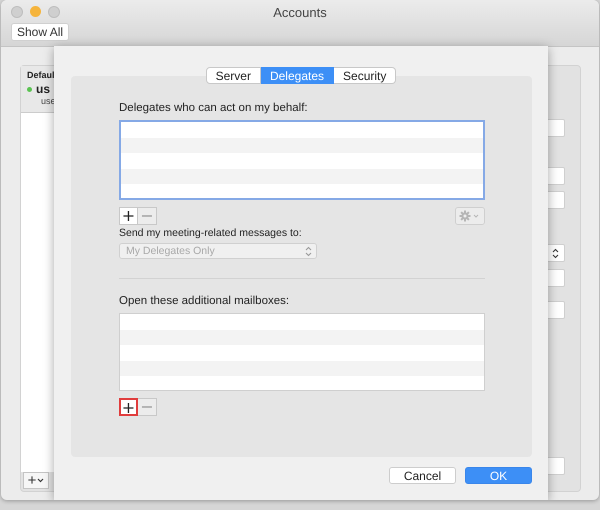  I want to click on account-name: us, so click(43, 89).